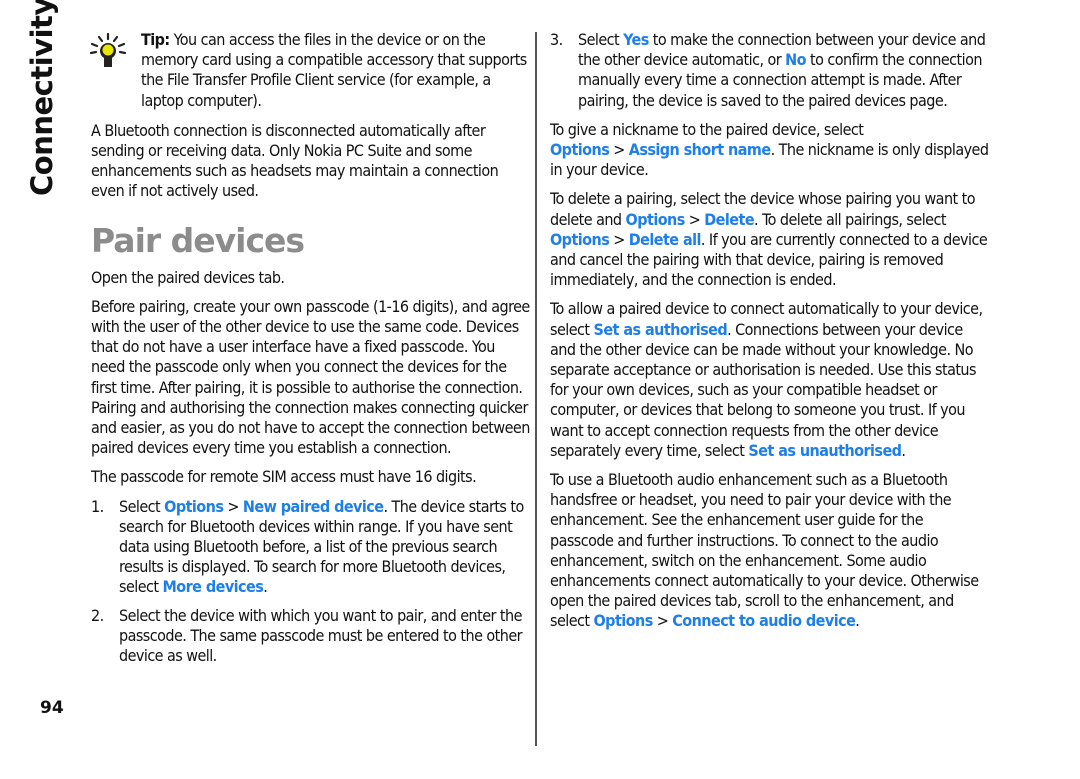 Image resolution: width=1080 pixels, height=779 pixels. I want to click on heading-pair-devices: Pair devices, so click(198, 240).